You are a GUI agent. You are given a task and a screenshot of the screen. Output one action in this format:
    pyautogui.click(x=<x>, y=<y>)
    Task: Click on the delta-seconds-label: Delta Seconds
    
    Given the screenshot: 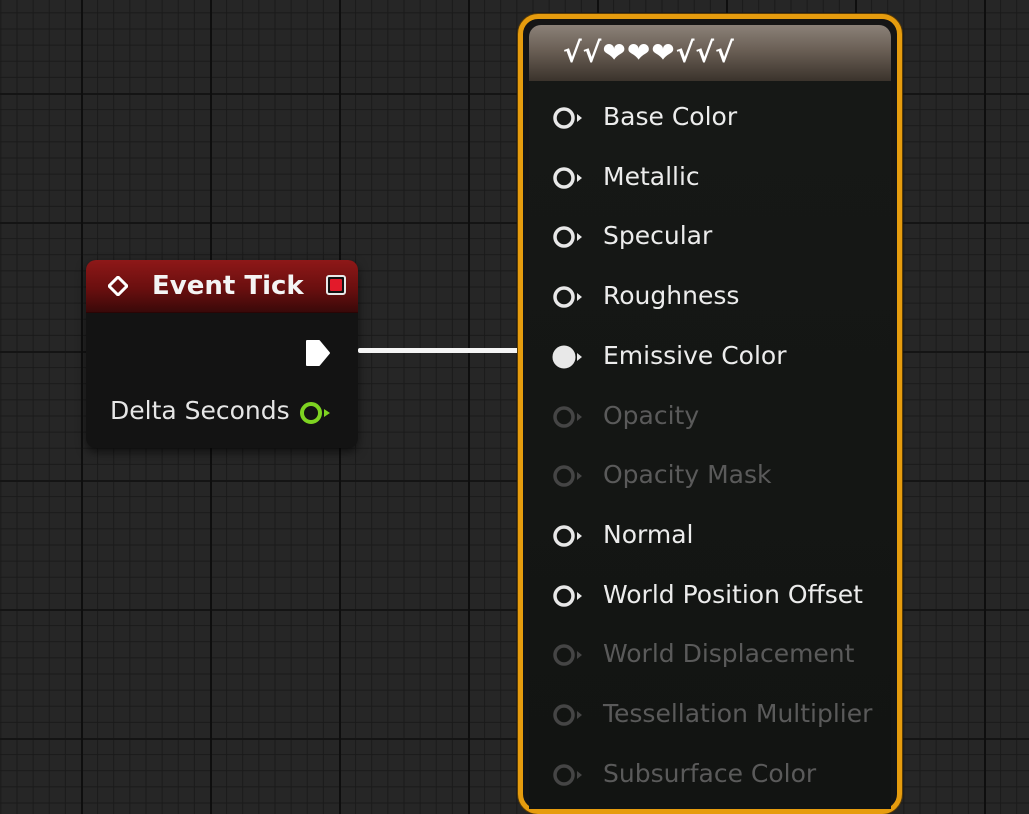 What is the action you would take?
    pyautogui.click(x=200, y=410)
    